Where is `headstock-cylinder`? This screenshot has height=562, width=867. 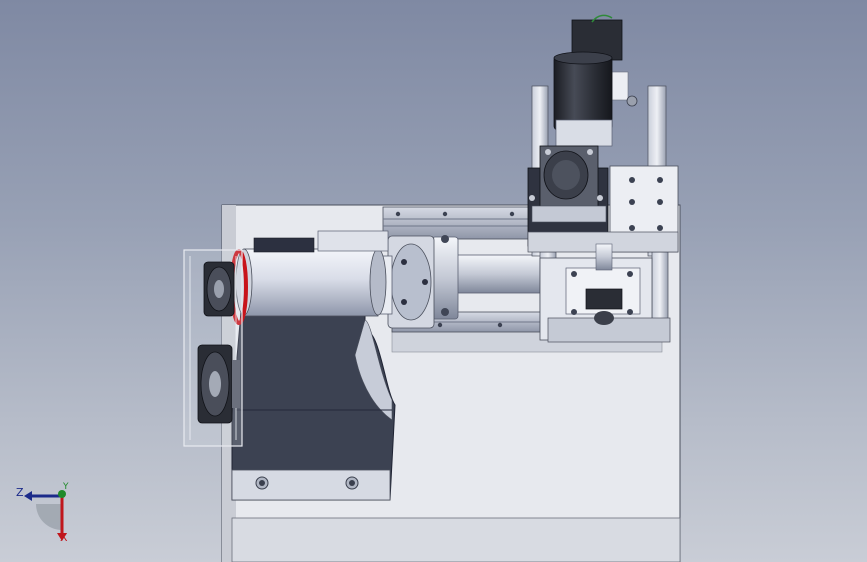 headstock-cylinder is located at coordinates (312, 273).